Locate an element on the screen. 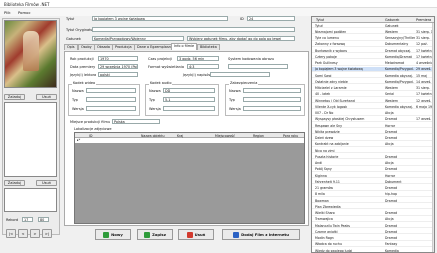  list-item: Zakonny z forsową Dokumentalny 12 paź. is located at coordinates (373, 44).